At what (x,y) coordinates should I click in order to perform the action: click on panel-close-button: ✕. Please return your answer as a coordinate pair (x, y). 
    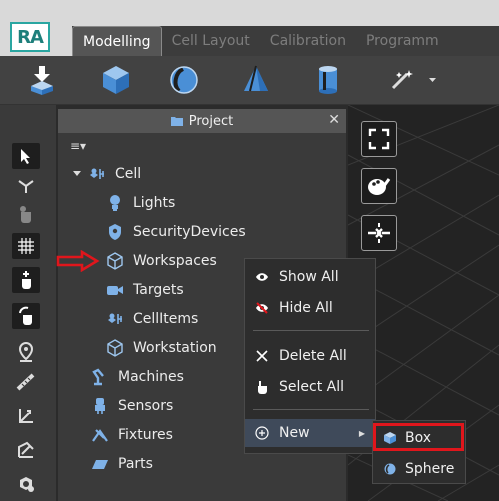
    Looking at the image, I should click on (334, 120).